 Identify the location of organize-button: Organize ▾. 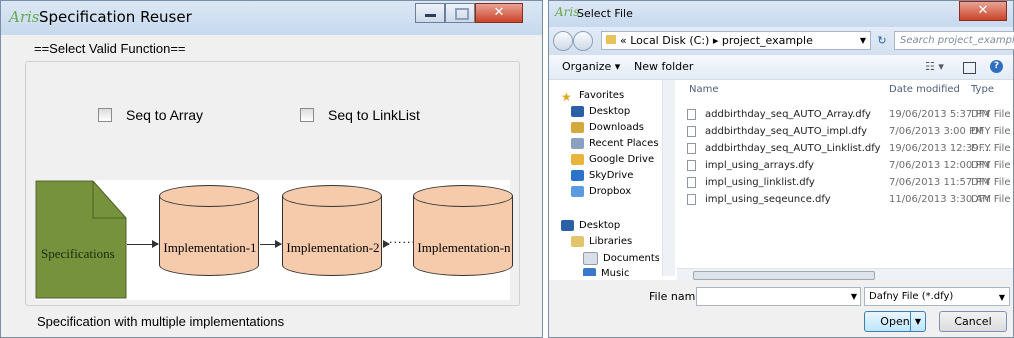
(591, 66).